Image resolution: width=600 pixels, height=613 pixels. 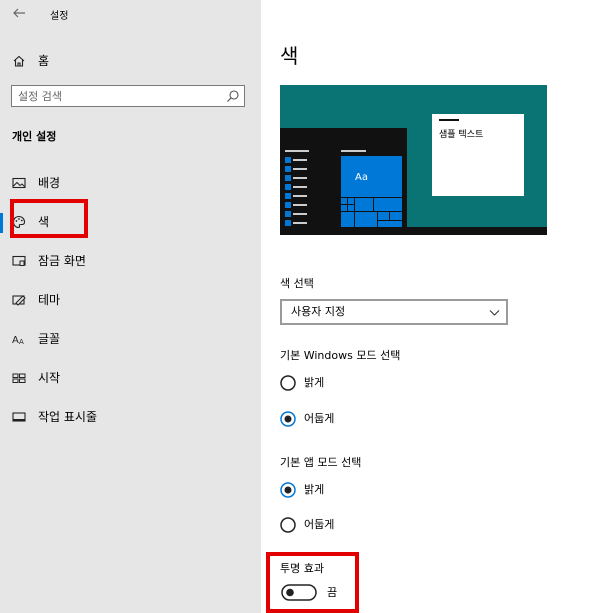 I want to click on sidebar-item-lock-screen: 잠금 화면, so click(x=130, y=261).